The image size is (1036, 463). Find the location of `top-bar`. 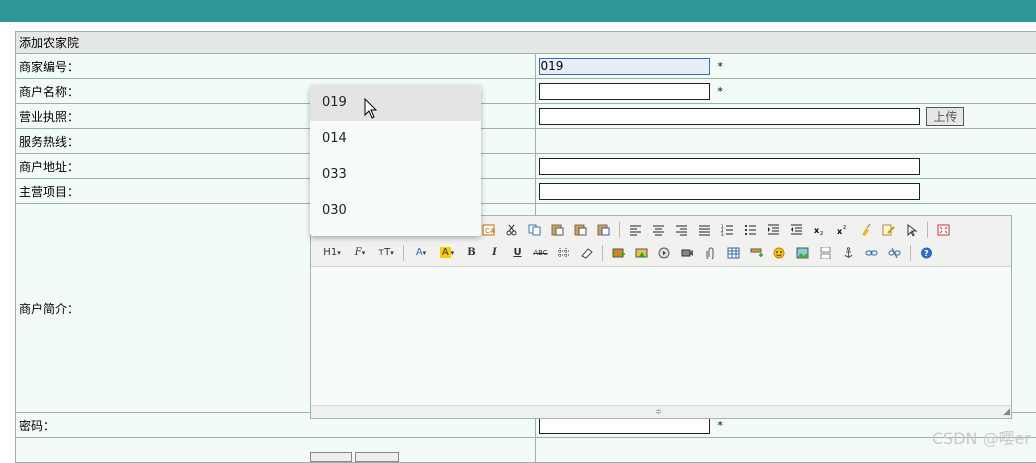

top-bar is located at coordinates (518, 11).